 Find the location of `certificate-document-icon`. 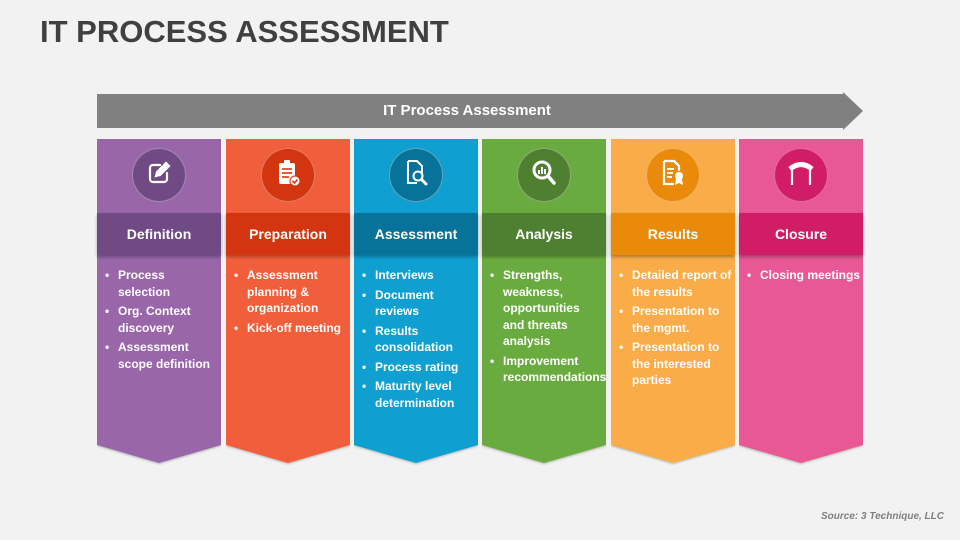

certificate-document-icon is located at coordinates (673, 175).